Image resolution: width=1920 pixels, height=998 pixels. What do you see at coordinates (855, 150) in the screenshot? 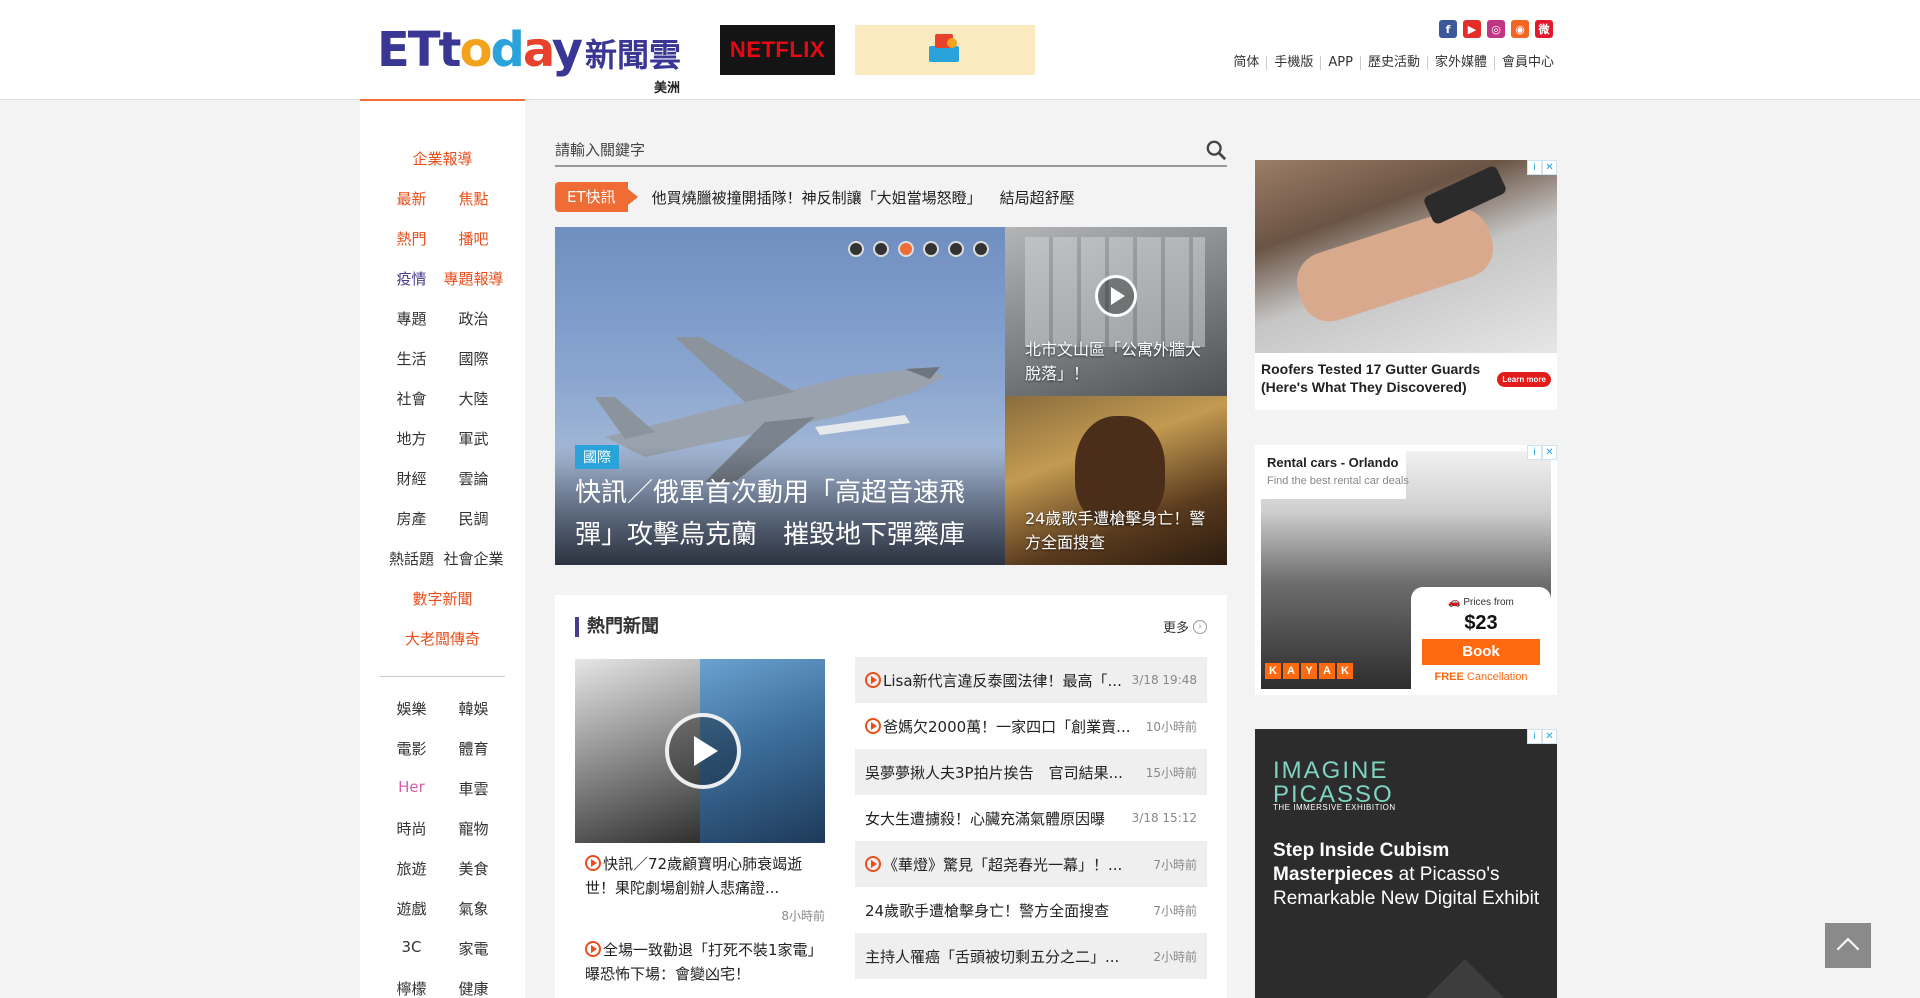
I see `search-input` at bounding box center [855, 150].